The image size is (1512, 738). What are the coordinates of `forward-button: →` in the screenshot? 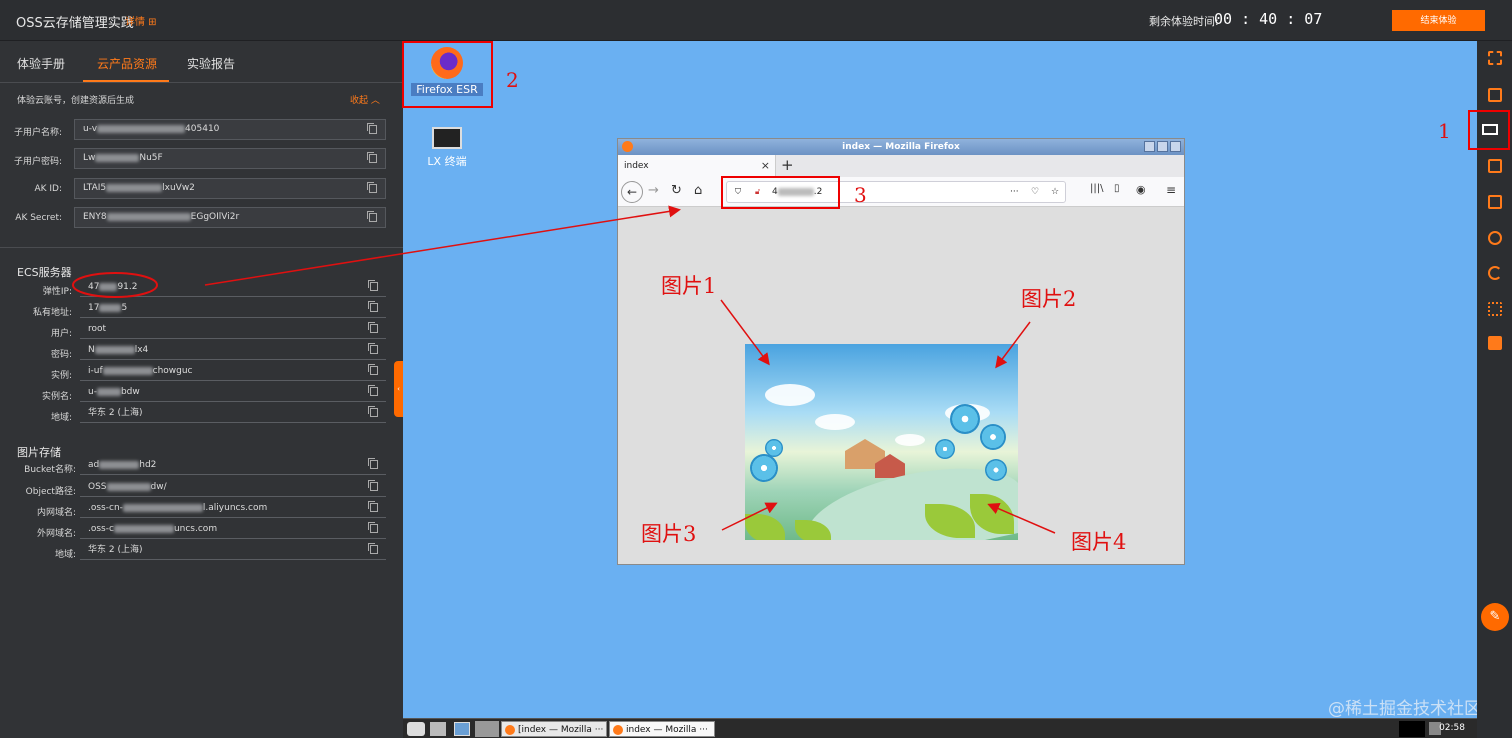 It's located at (653, 190).